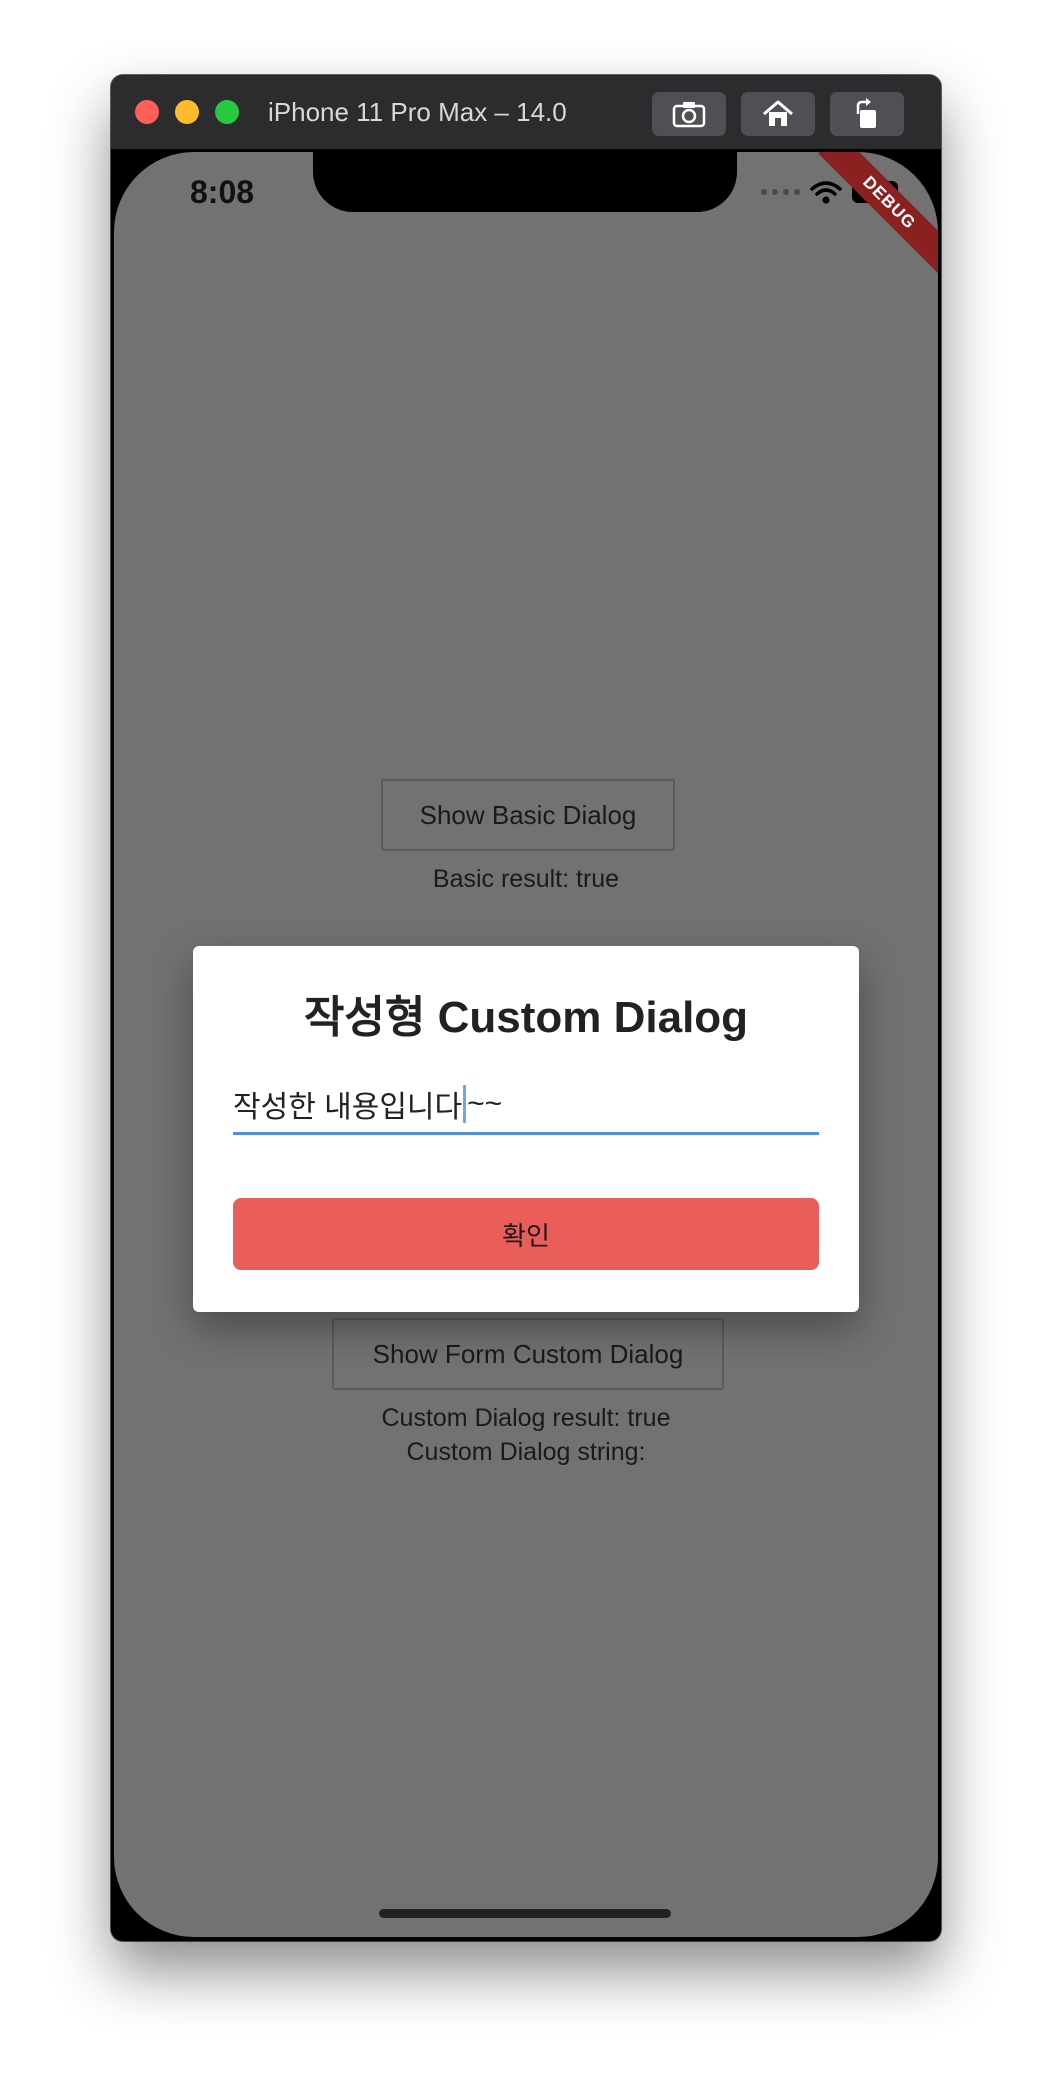 The height and width of the screenshot is (2090, 1052). I want to click on rotate-icon, so click(866, 113).